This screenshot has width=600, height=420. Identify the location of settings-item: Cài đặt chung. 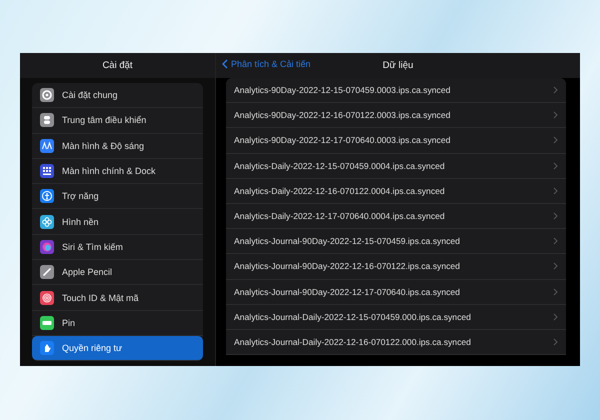
(117, 95).